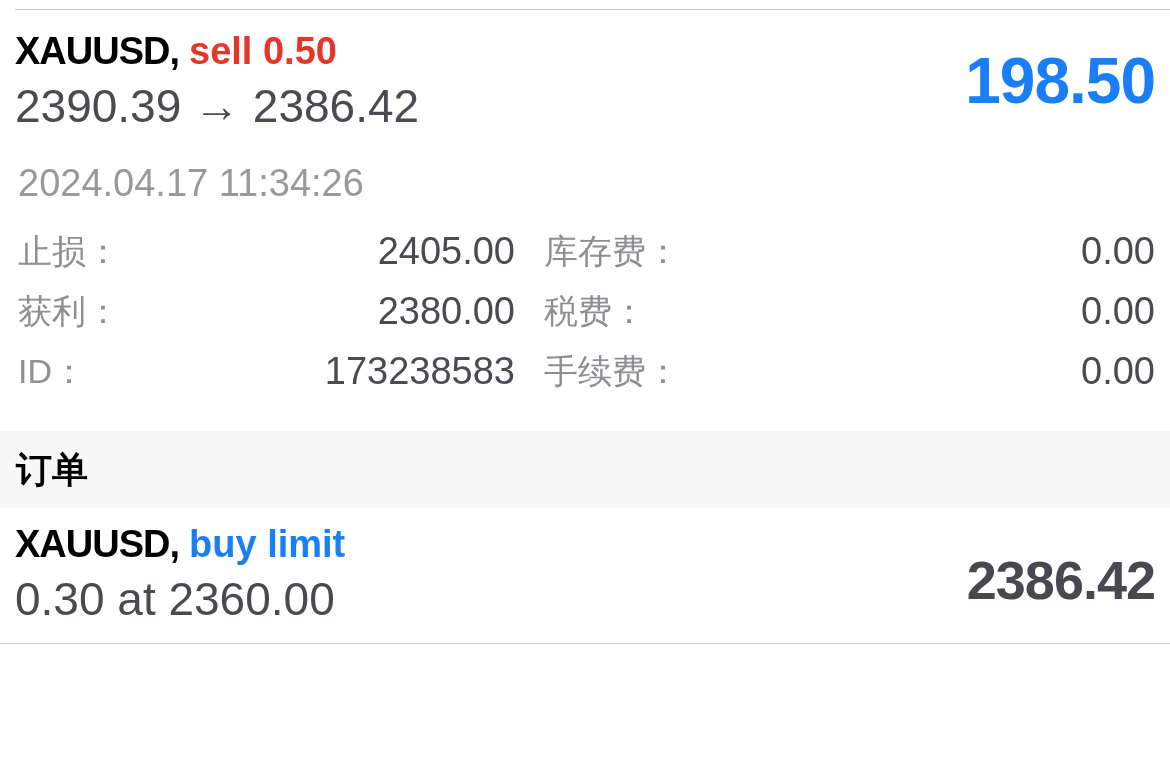 The height and width of the screenshot is (773, 1170). Describe the element at coordinates (52, 469) in the screenshot. I see `section-title: 订单` at that location.